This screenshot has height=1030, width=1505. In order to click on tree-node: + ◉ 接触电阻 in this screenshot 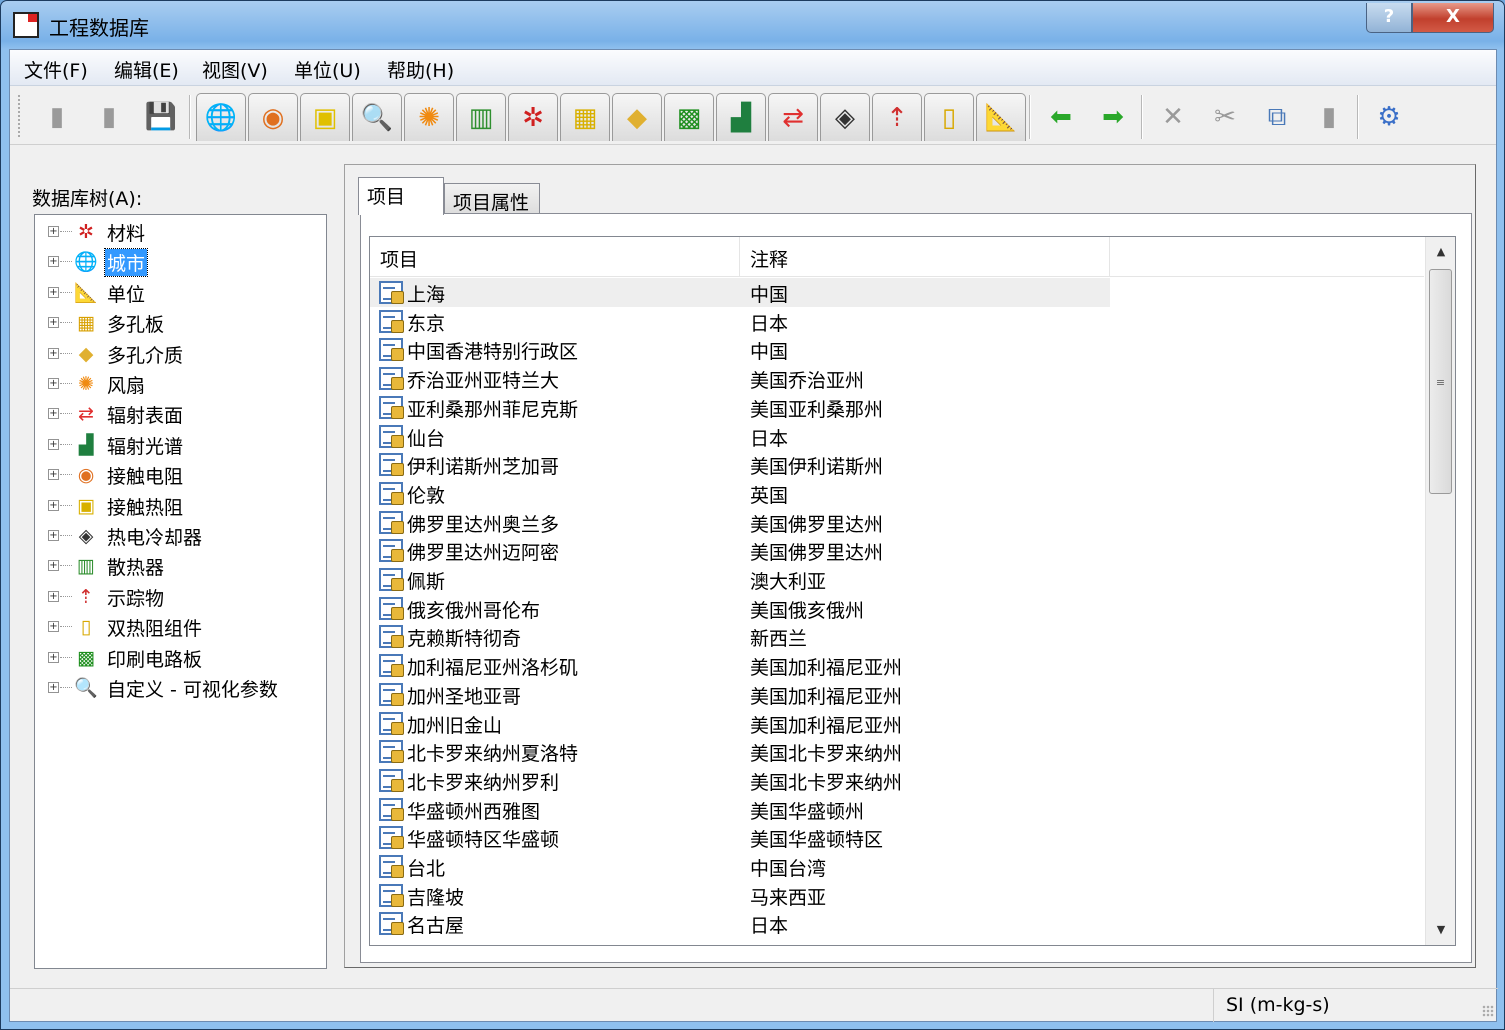, I will do `click(180, 475)`.